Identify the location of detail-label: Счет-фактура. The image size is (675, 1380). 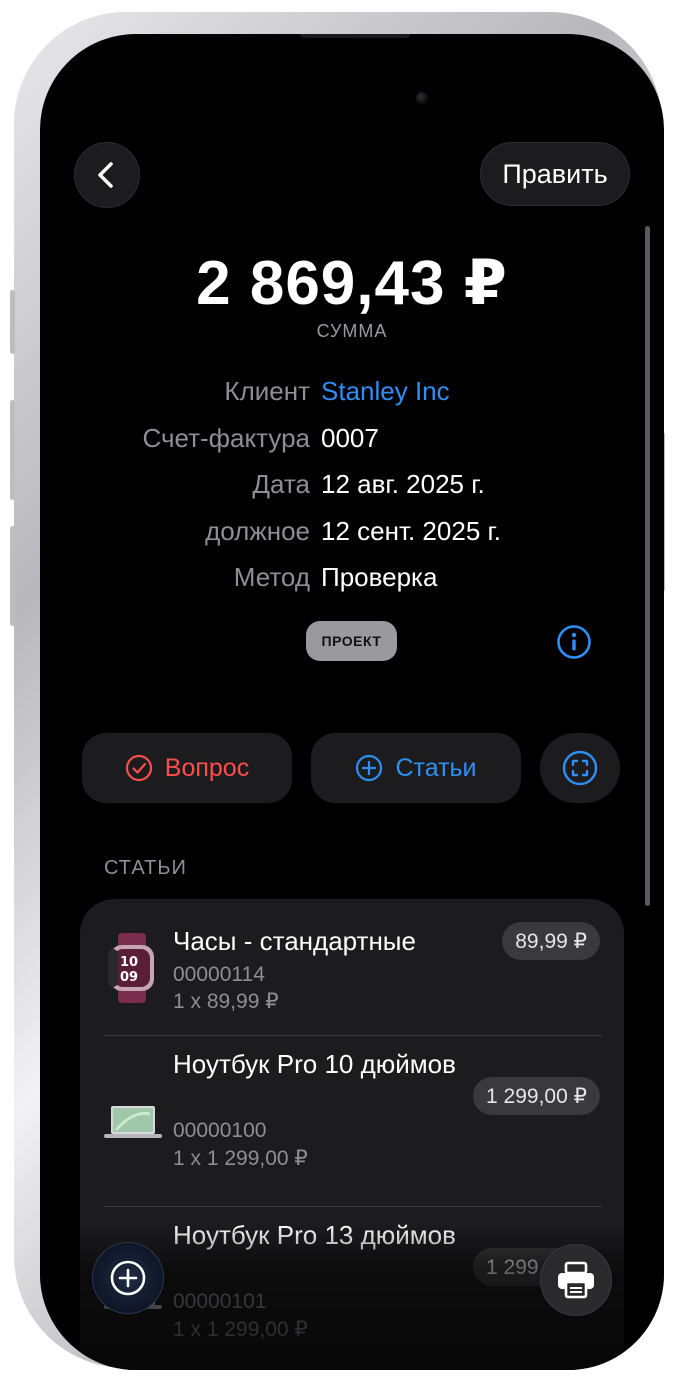
(226, 437).